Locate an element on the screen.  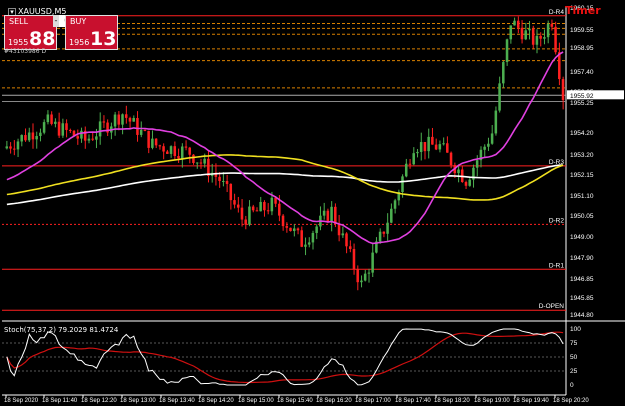
time-tick-label: 18 Sep 19:00 is located at coordinates (492, 401).